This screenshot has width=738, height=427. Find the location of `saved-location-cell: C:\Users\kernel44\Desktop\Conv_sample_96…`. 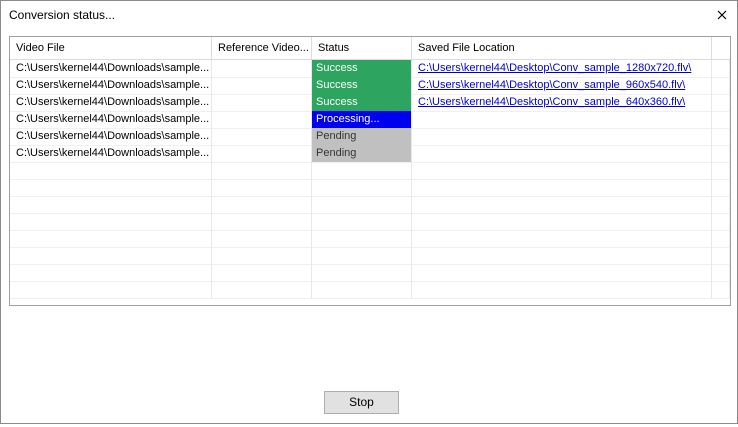

saved-location-cell: C:\Users\kernel44\Desktop\Conv_sample_96… is located at coordinates (562, 85).